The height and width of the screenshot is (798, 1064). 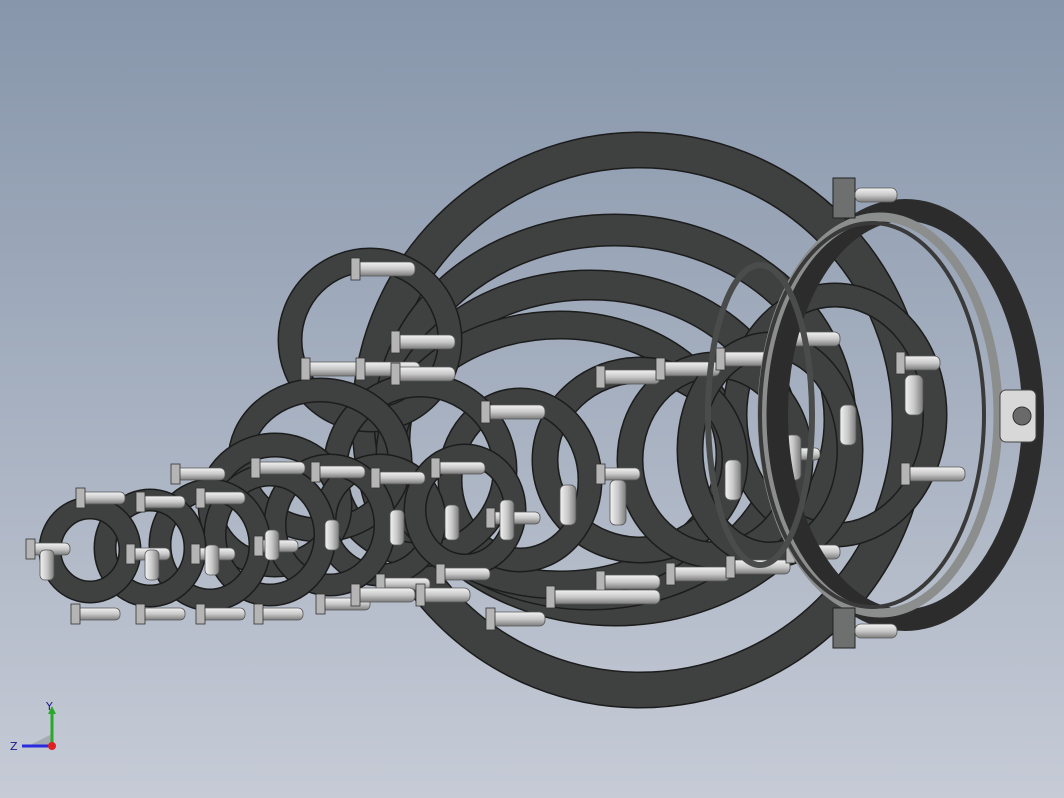 What do you see at coordinates (876, 631) in the screenshot?
I see `clamp-bolt-bottom` at bounding box center [876, 631].